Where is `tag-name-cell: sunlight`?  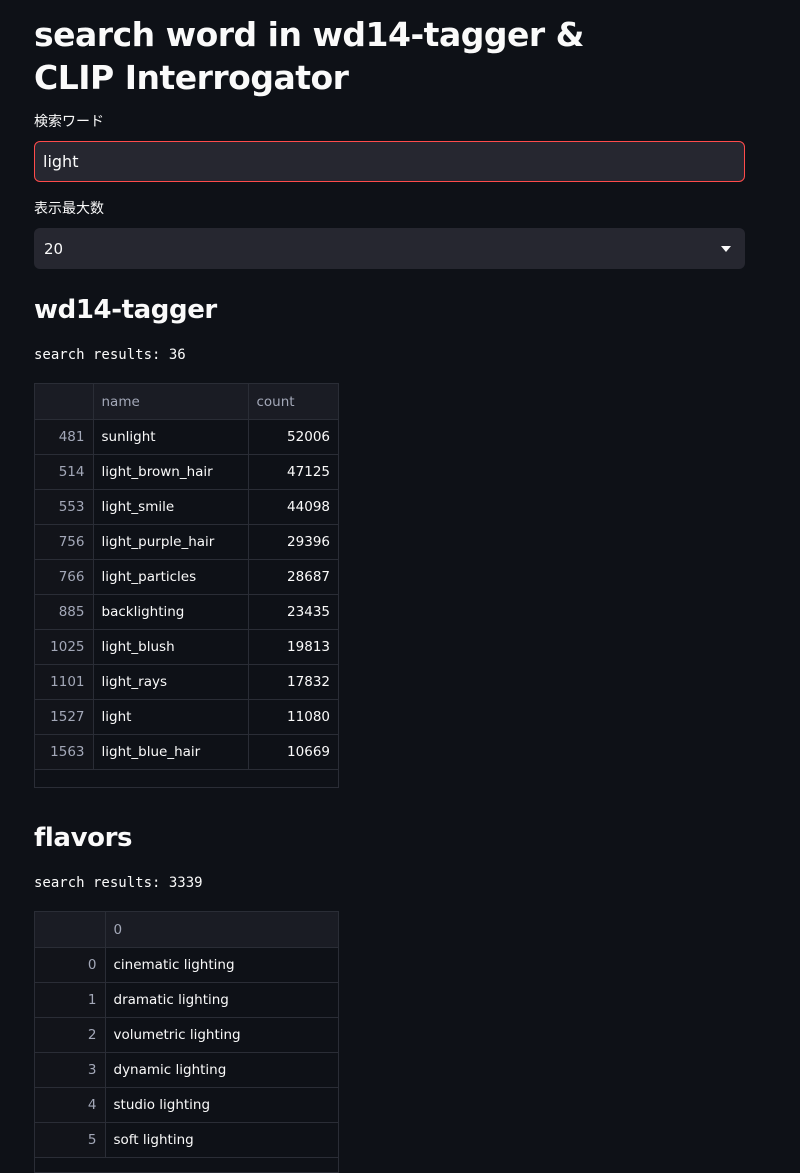 tag-name-cell: sunlight is located at coordinates (171, 437).